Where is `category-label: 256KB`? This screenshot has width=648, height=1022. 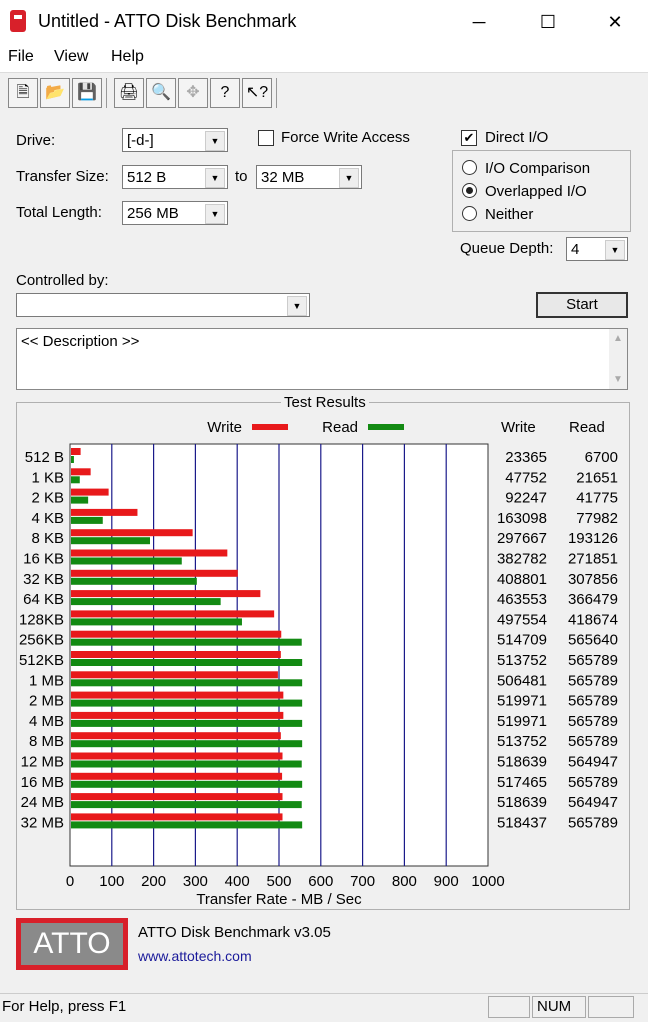 category-label: 256KB is located at coordinates (41, 640).